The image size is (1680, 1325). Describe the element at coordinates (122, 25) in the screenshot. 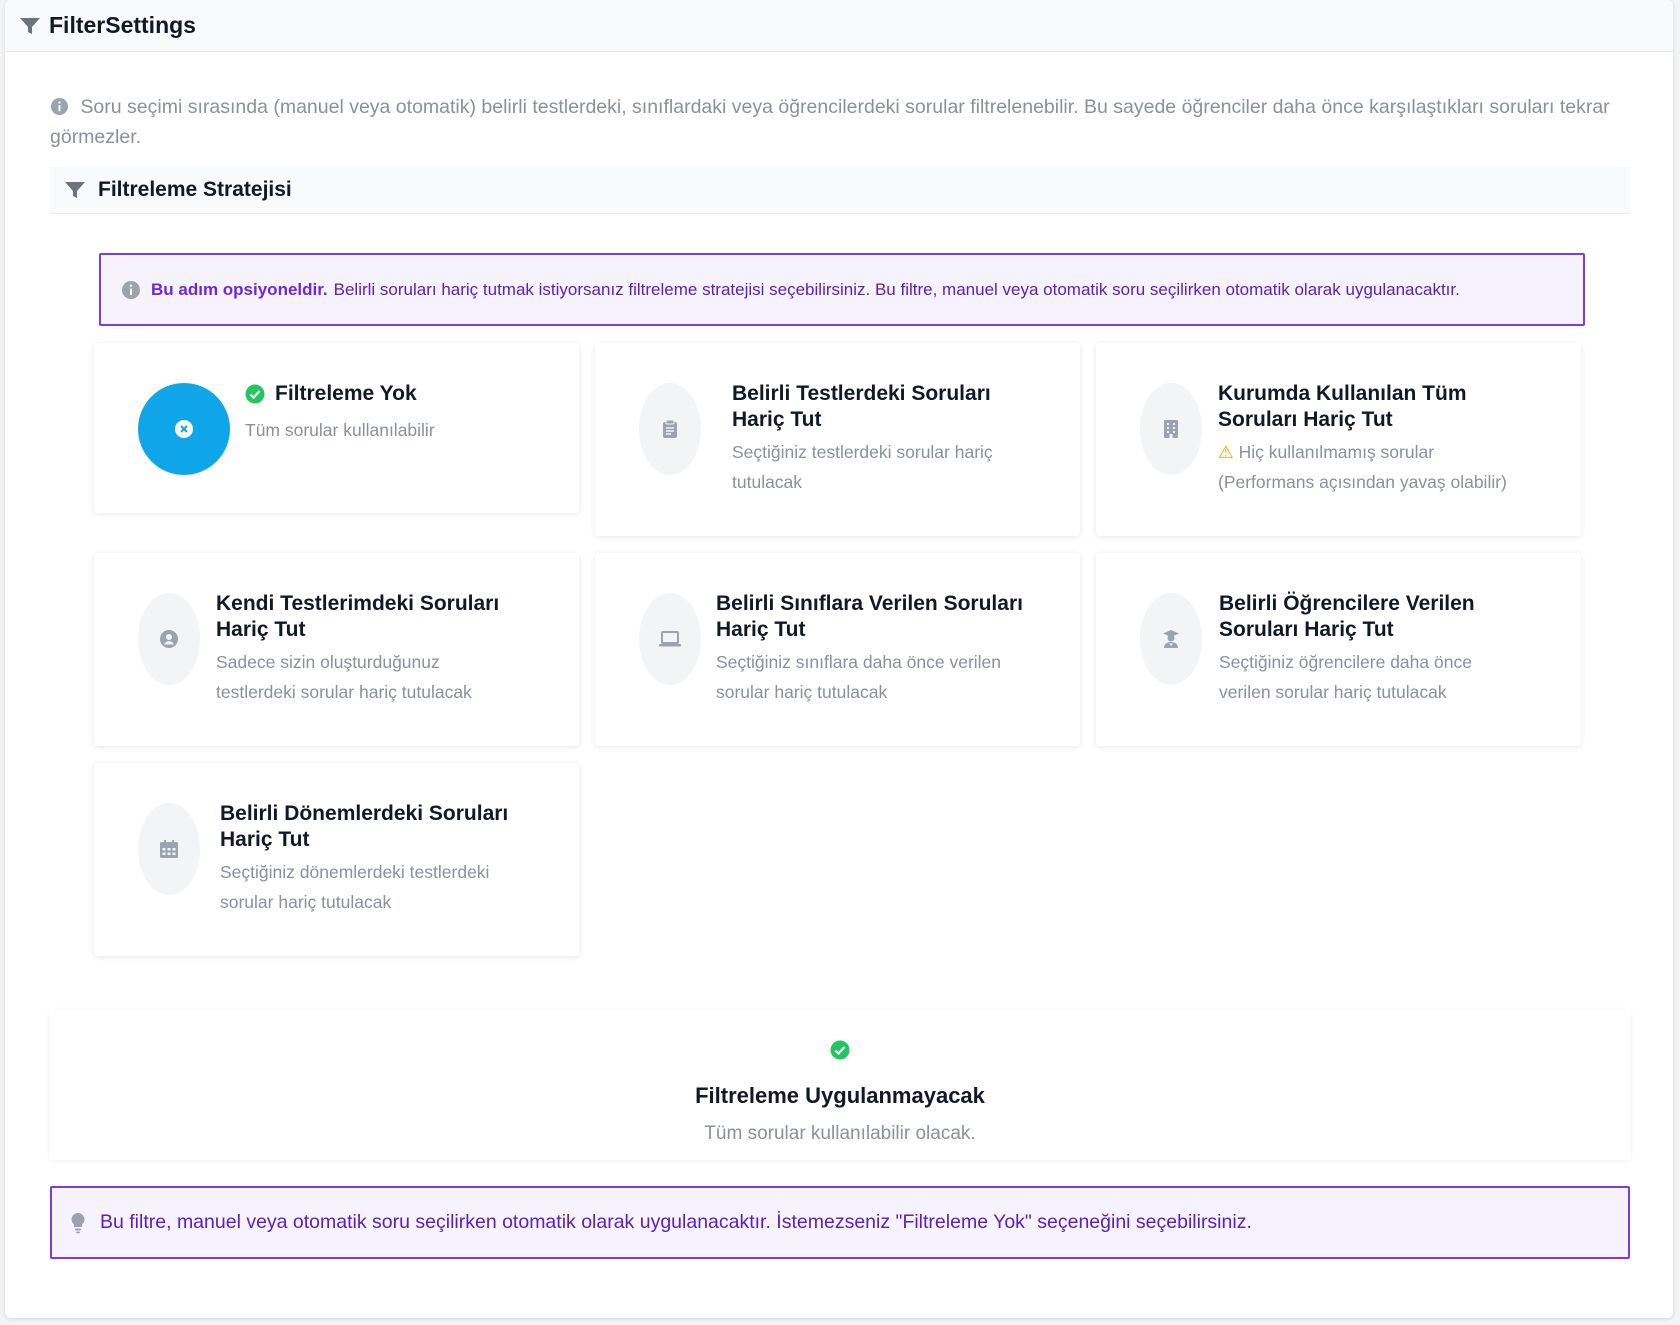

I see `panel-title: FilterSettings` at that location.